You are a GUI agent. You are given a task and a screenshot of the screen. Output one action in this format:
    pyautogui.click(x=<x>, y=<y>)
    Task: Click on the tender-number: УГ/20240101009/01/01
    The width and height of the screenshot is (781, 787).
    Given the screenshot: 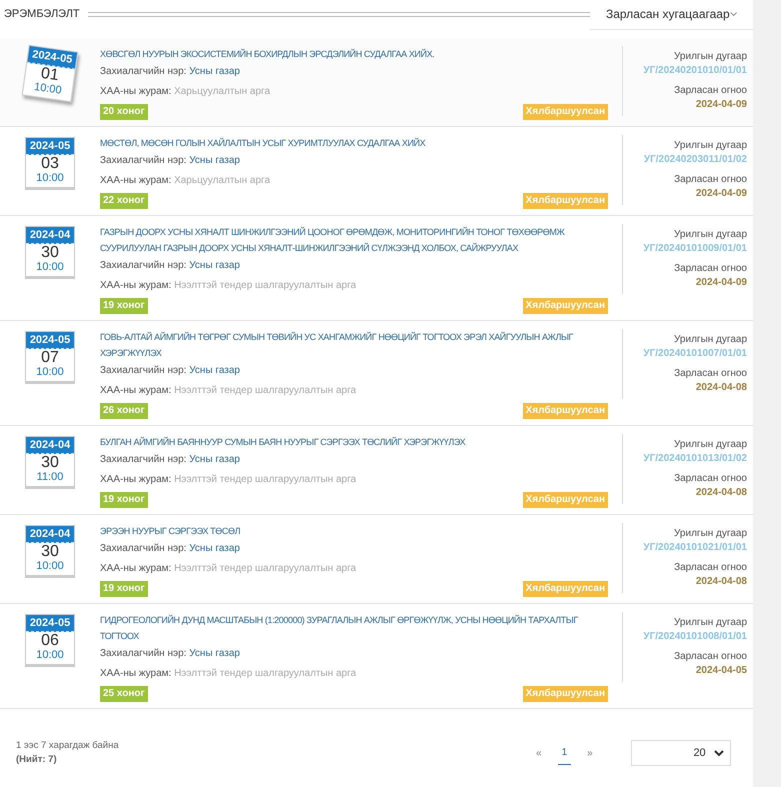 What is the action you would take?
    pyautogui.click(x=695, y=249)
    